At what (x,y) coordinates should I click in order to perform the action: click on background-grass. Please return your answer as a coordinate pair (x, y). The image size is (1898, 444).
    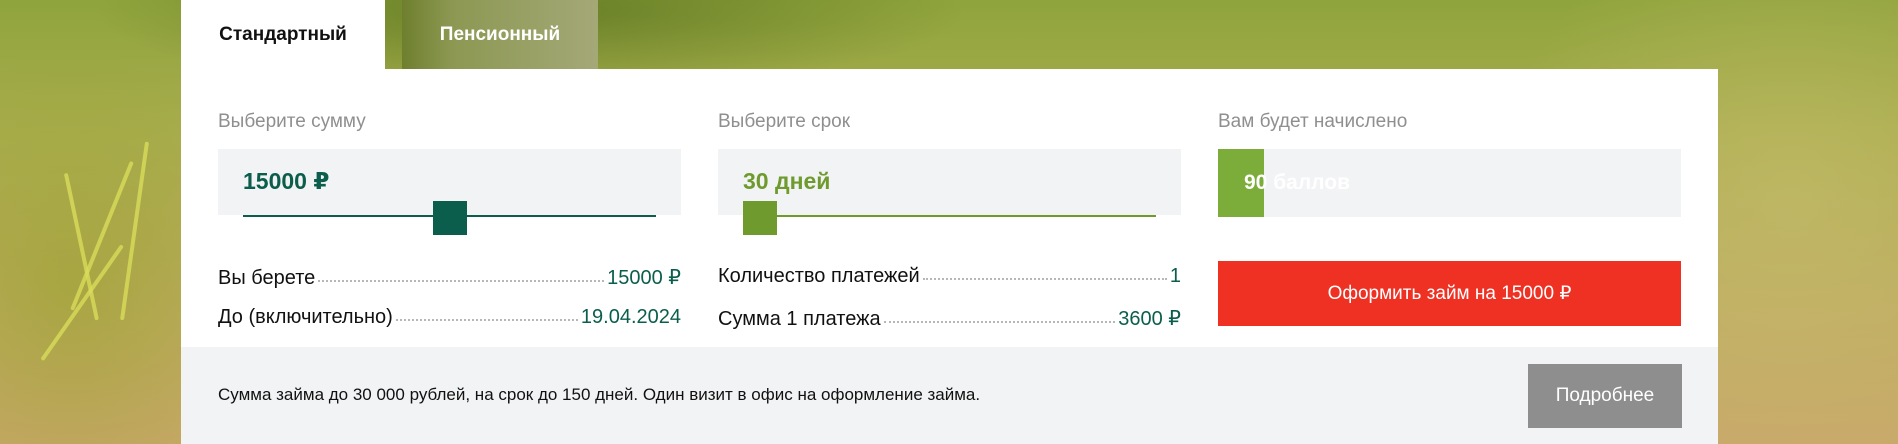
    Looking at the image, I should click on (135, 231).